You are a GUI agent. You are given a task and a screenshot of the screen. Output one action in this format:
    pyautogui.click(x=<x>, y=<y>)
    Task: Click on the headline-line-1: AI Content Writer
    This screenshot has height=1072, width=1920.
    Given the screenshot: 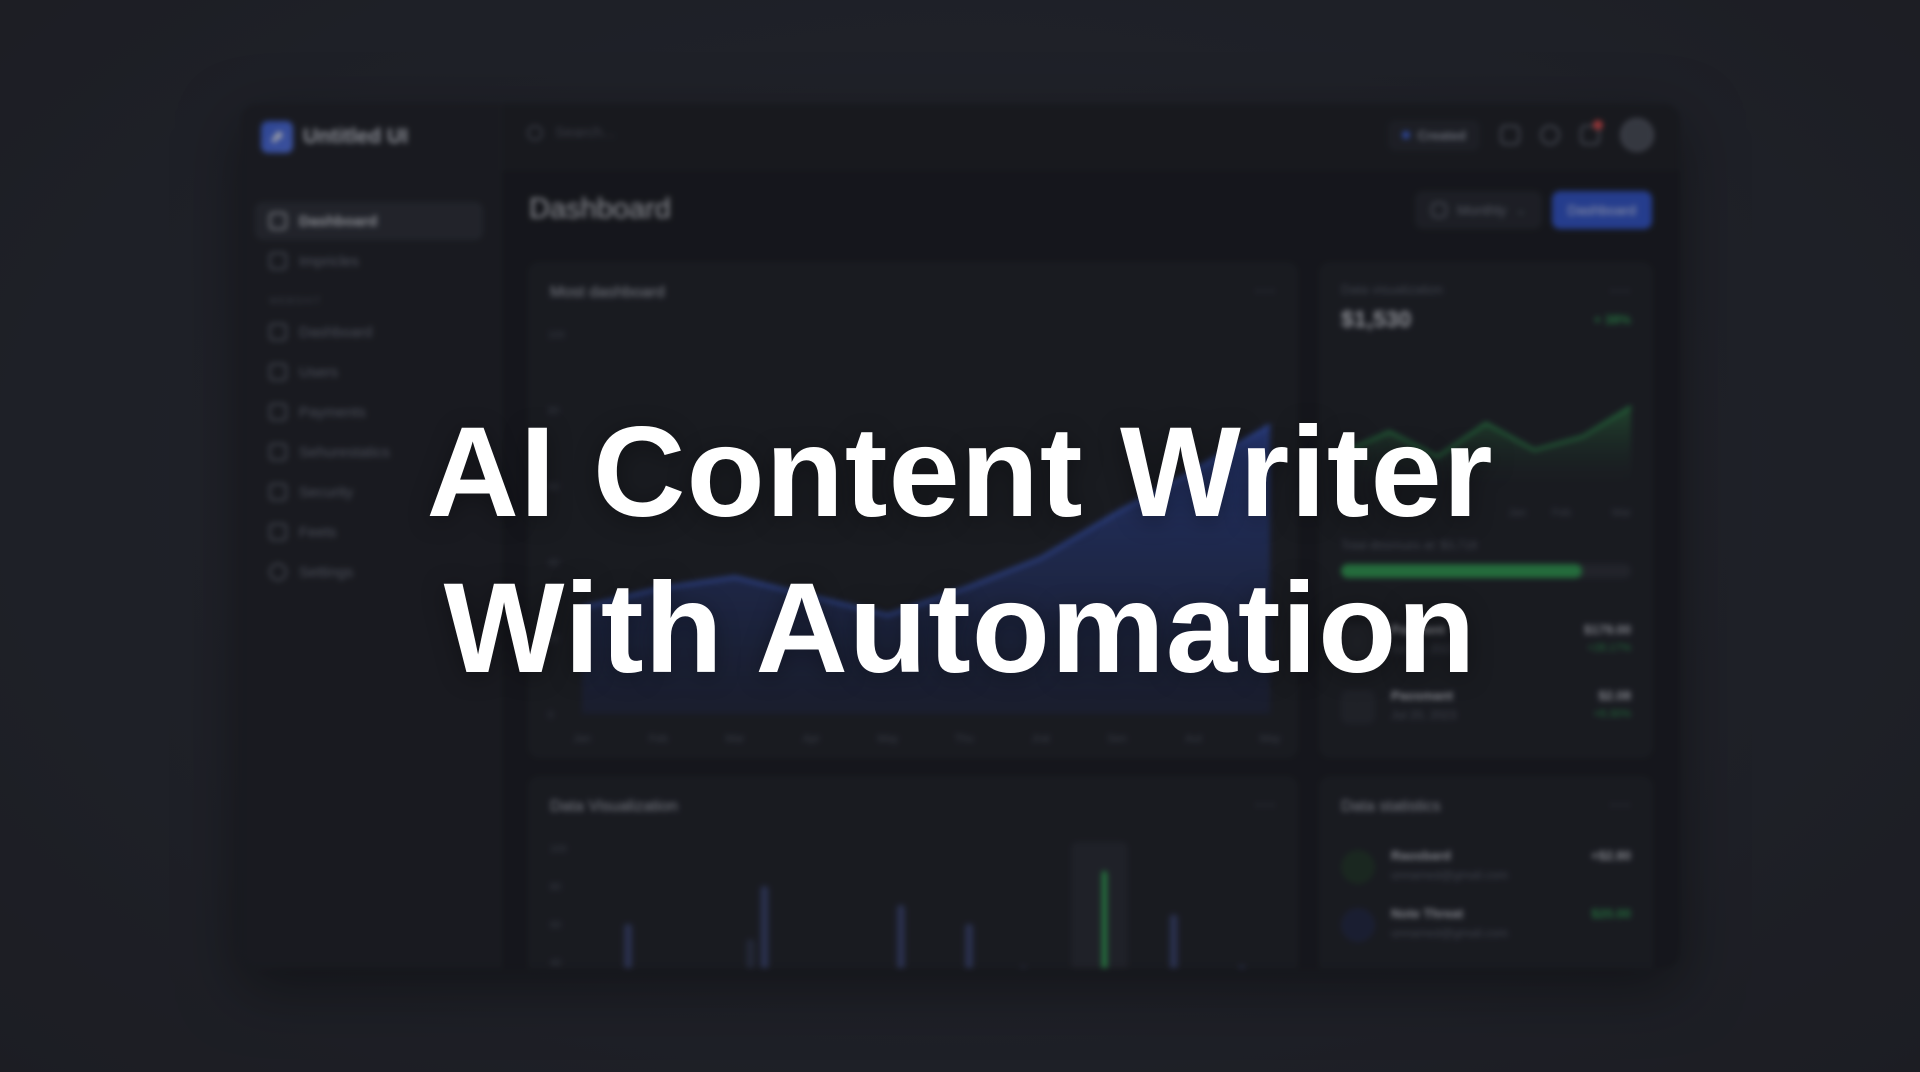 What is the action you would take?
    pyautogui.click(x=960, y=472)
    